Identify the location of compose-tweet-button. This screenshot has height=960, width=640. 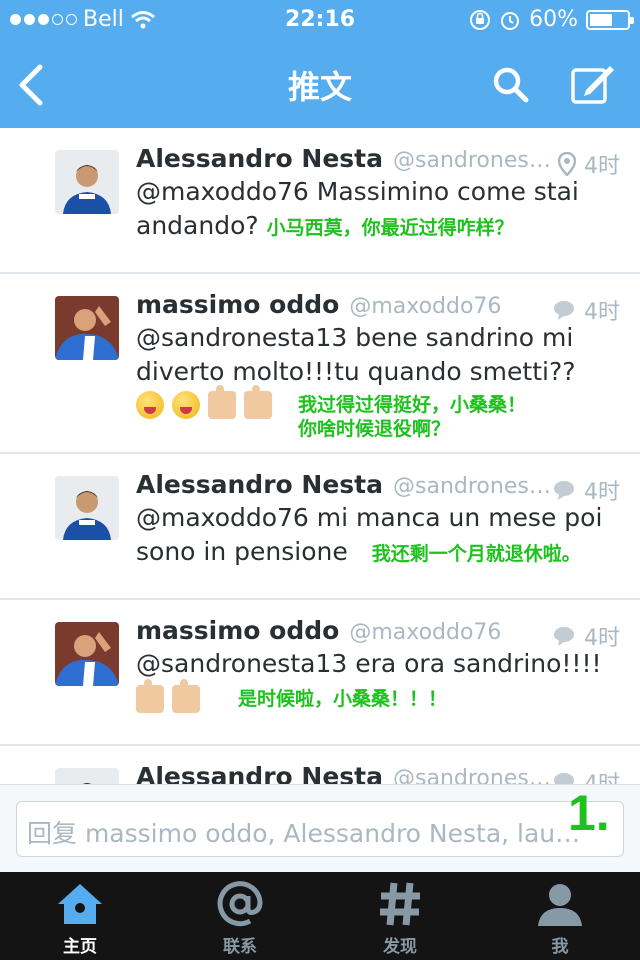
(593, 85).